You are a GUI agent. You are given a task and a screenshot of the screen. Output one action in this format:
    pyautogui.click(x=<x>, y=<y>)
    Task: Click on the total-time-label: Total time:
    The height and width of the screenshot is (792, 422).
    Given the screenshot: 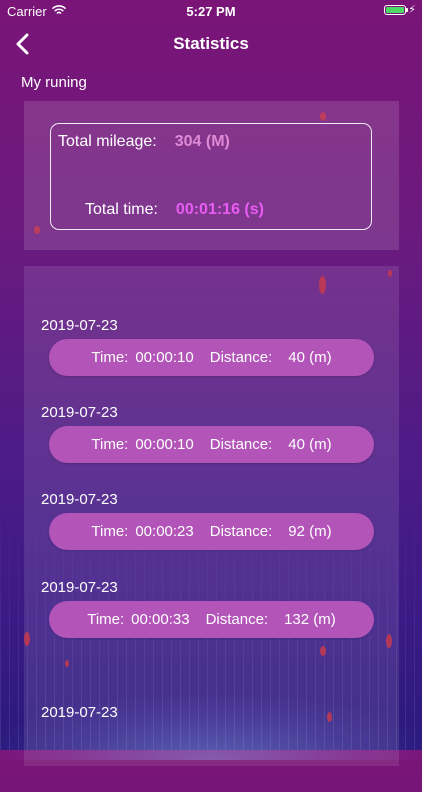 What is the action you would take?
    pyautogui.click(x=121, y=209)
    